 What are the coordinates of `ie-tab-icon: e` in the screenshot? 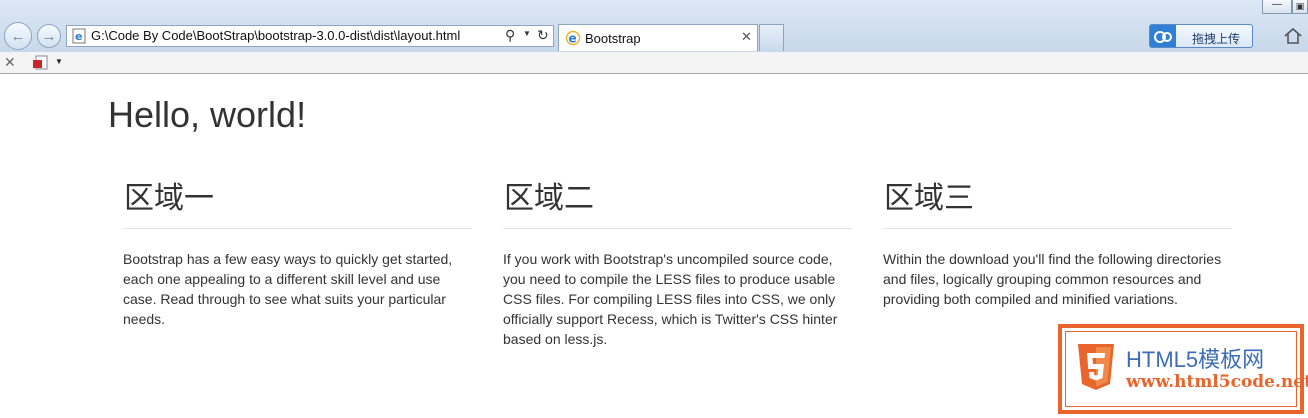 It's located at (573, 38).